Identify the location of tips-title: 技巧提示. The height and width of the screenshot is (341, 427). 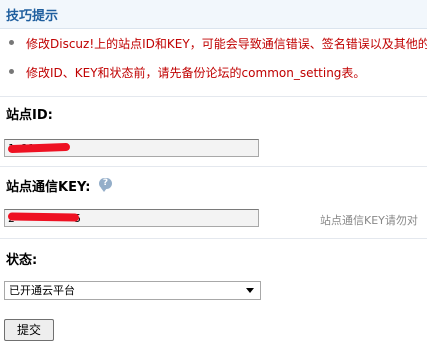
(32, 16).